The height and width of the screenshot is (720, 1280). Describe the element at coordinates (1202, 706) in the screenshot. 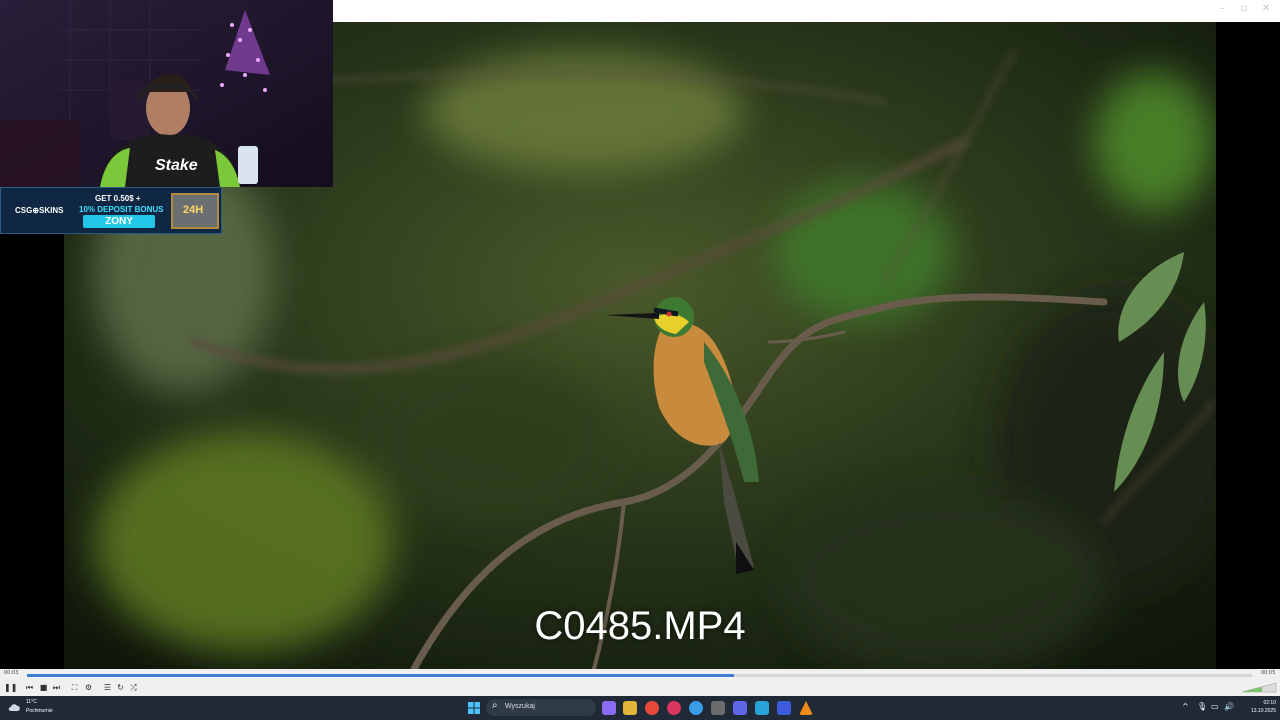

I see `microphone-icon: 🎙` at that location.